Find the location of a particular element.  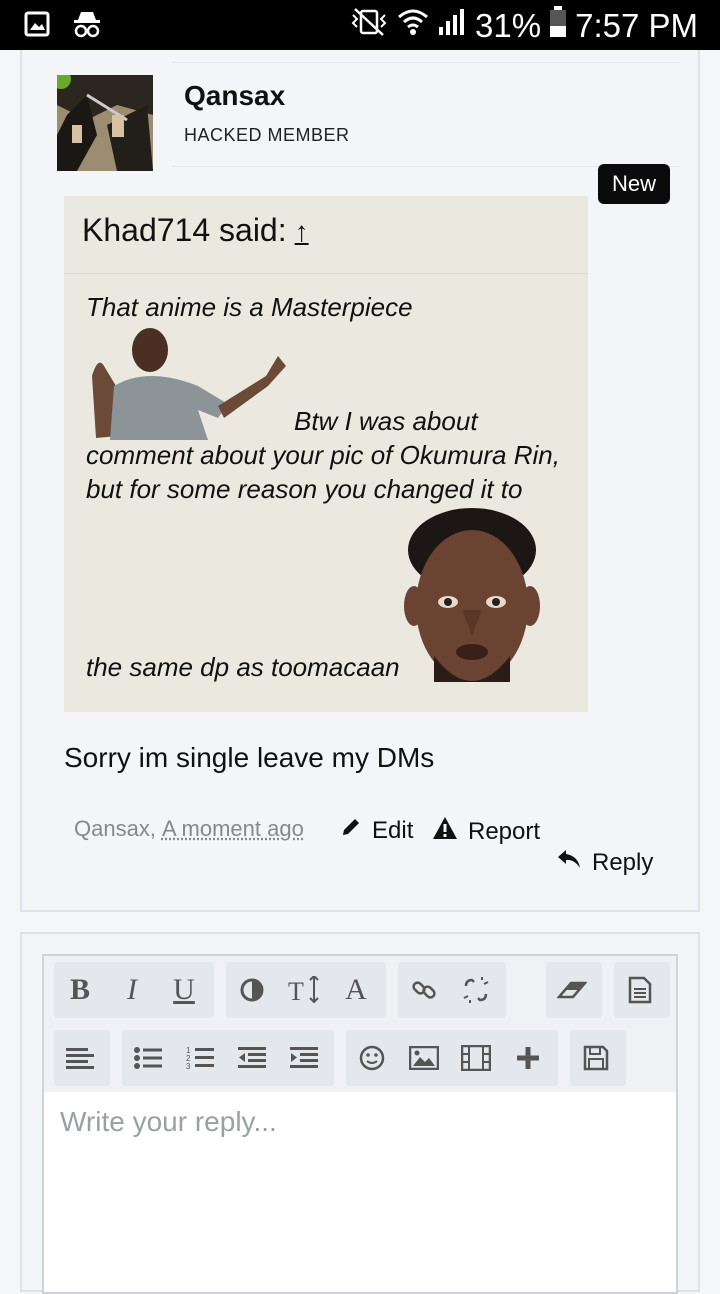

toolbar-group-source is located at coordinates (642, 990).